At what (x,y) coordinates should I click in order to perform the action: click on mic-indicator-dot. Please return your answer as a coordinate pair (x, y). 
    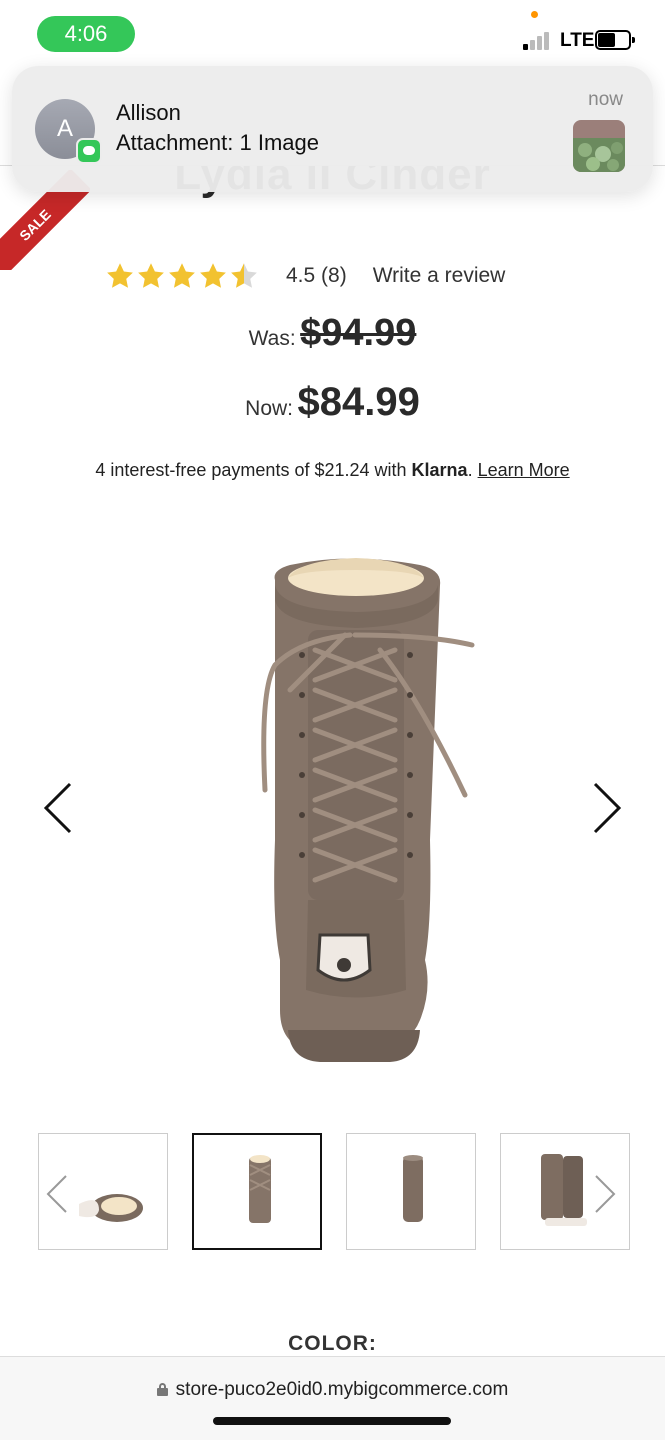
    Looking at the image, I should click on (534, 14).